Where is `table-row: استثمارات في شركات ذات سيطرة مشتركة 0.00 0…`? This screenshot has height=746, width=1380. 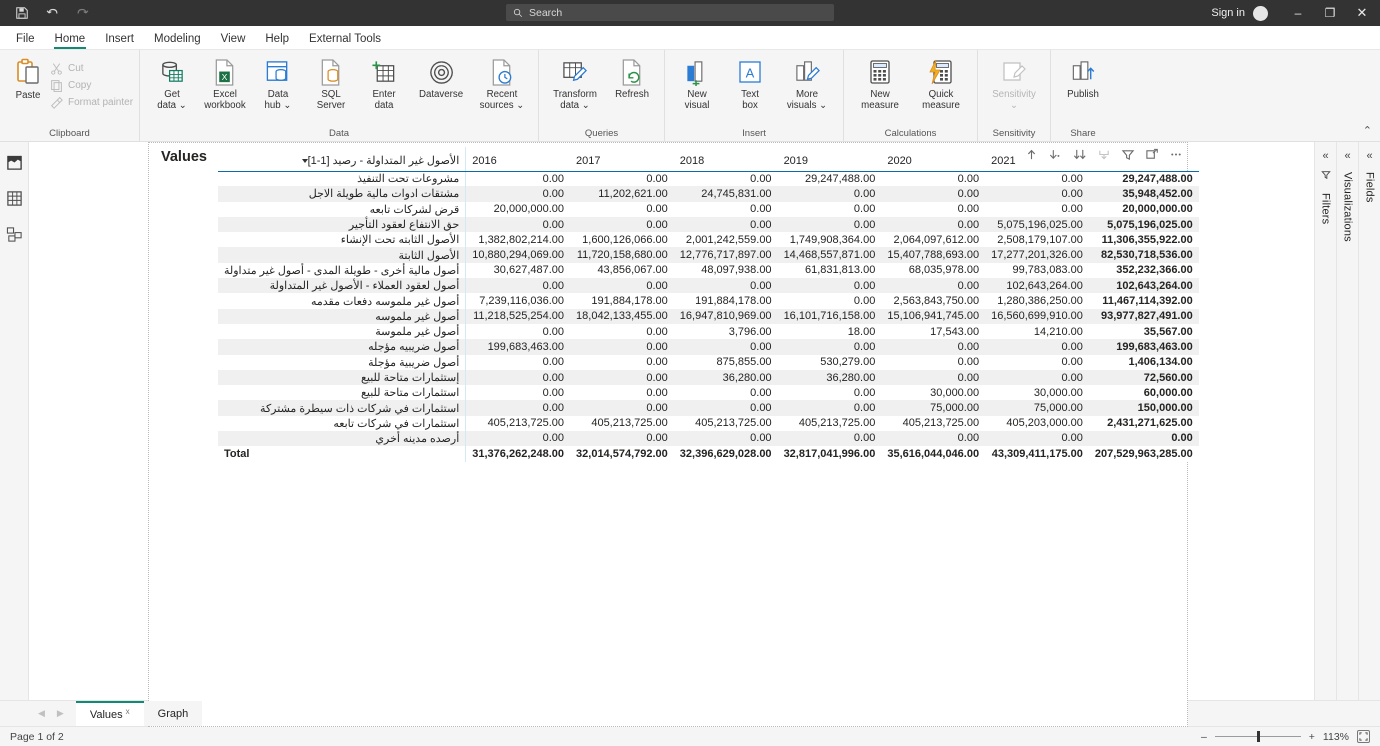
table-row: استثمارات في شركات ذات سيطرة مشتركة 0.00 0… is located at coordinates (708, 408).